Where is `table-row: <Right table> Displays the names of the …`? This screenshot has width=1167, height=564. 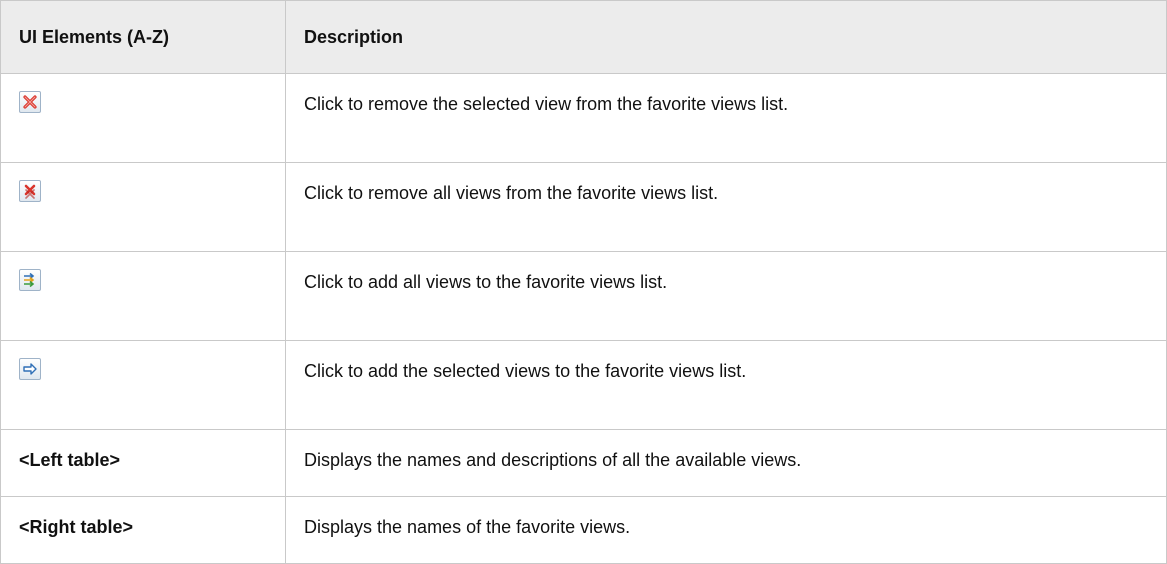
table-row: <Right table> Displays the names of the … is located at coordinates (583, 530).